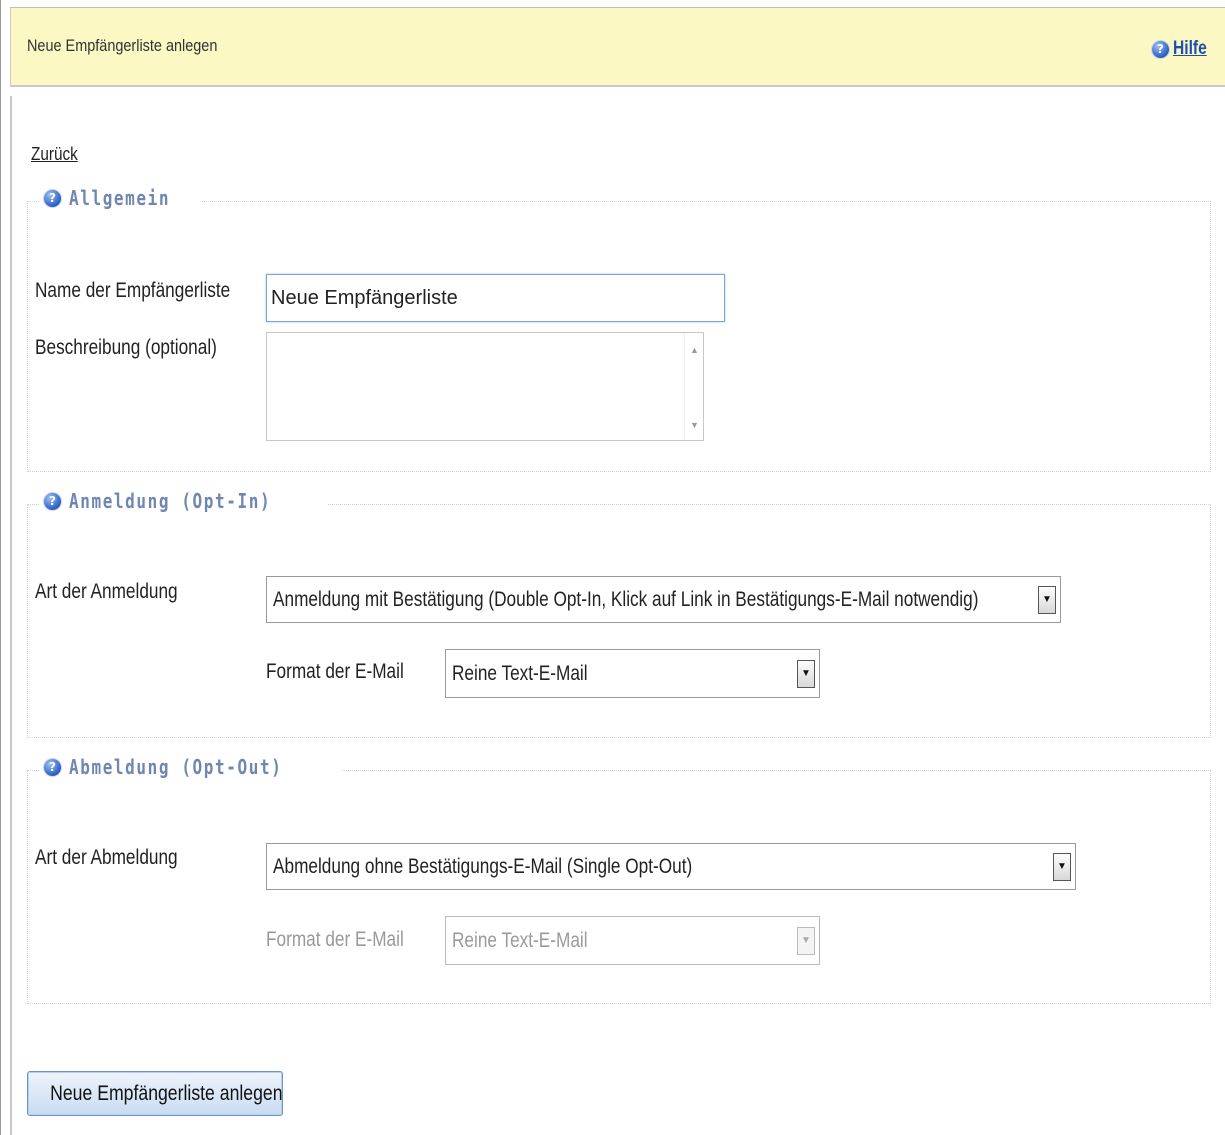 This screenshot has height=1135, width=1225. Describe the element at coordinates (694, 350) in the screenshot. I see `scroll-up-icon: ▲` at that location.